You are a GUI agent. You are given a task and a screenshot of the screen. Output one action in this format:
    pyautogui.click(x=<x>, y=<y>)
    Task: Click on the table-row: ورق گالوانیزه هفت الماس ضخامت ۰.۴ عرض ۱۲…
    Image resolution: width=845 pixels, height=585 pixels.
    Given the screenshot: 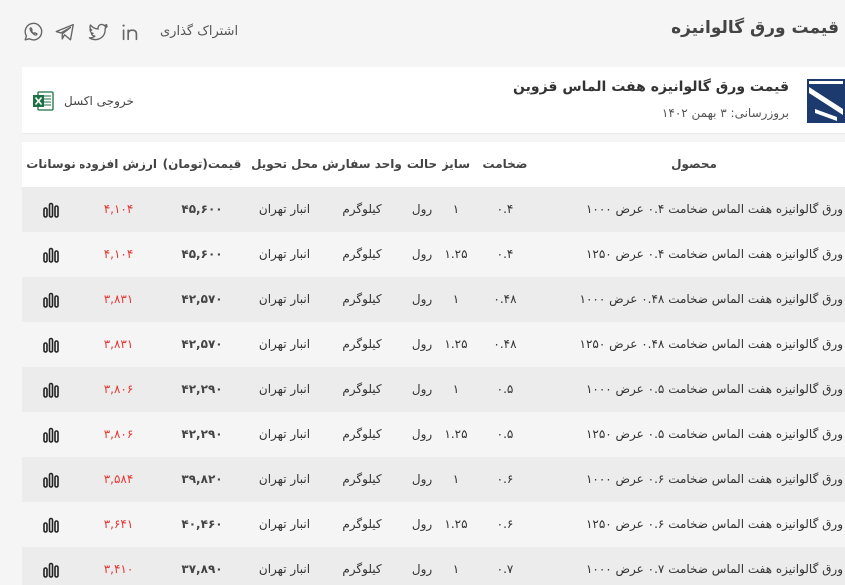 What is the action you would take?
    pyautogui.click(x=433, y=254)
    